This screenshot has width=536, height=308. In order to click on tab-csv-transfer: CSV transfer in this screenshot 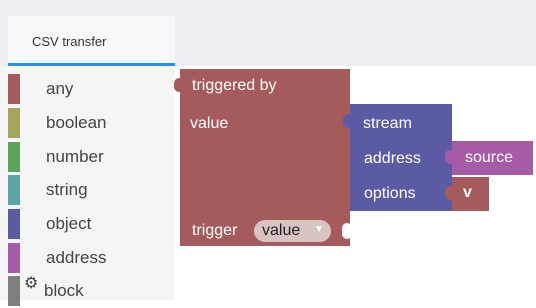, I will do `click(91, 41)`.